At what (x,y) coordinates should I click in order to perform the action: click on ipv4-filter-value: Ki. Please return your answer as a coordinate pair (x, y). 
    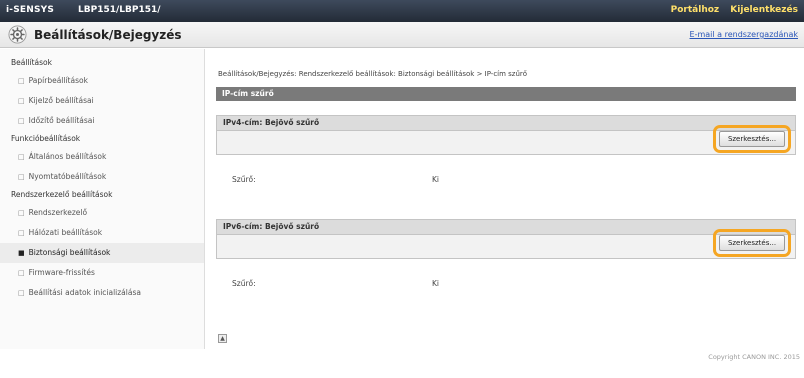
    Looking at the image, I should click on (436, 179).